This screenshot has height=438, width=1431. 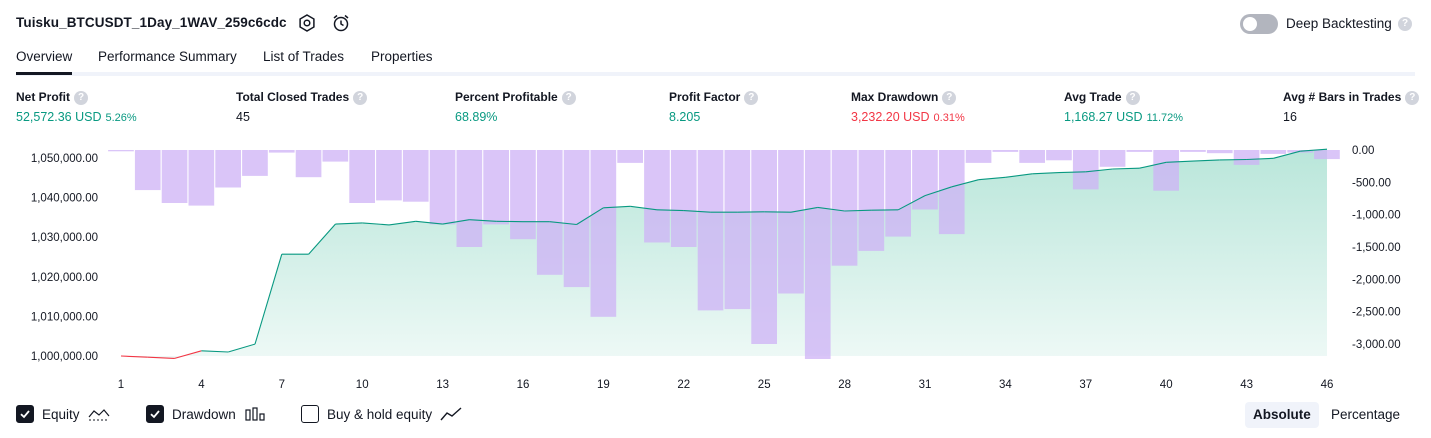 I want to click on metric-label: Net Profit?, so click(x=76, y=97).